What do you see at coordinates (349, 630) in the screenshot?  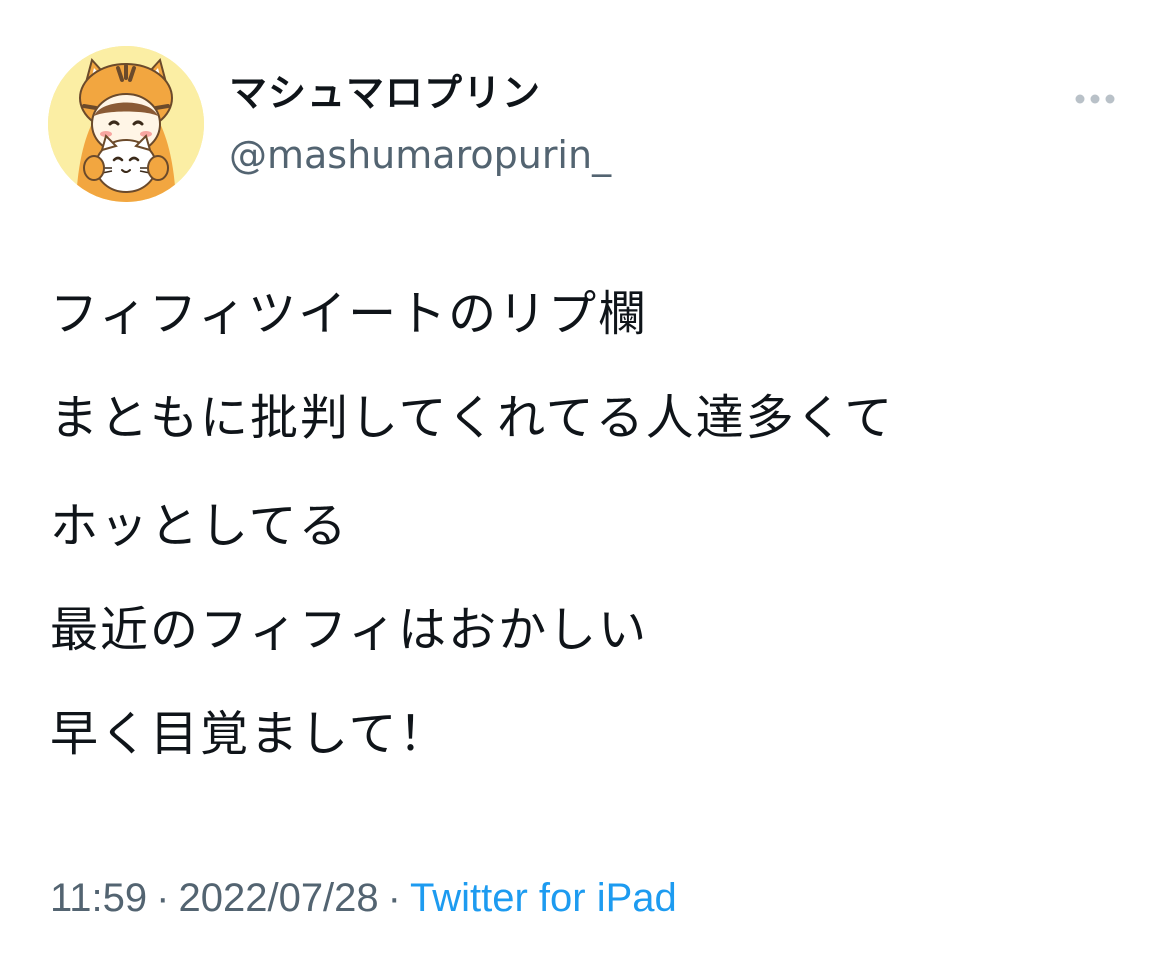 I see `tweet-line: 最近のフィフィはおかしい` at bounding box center [349, 630].